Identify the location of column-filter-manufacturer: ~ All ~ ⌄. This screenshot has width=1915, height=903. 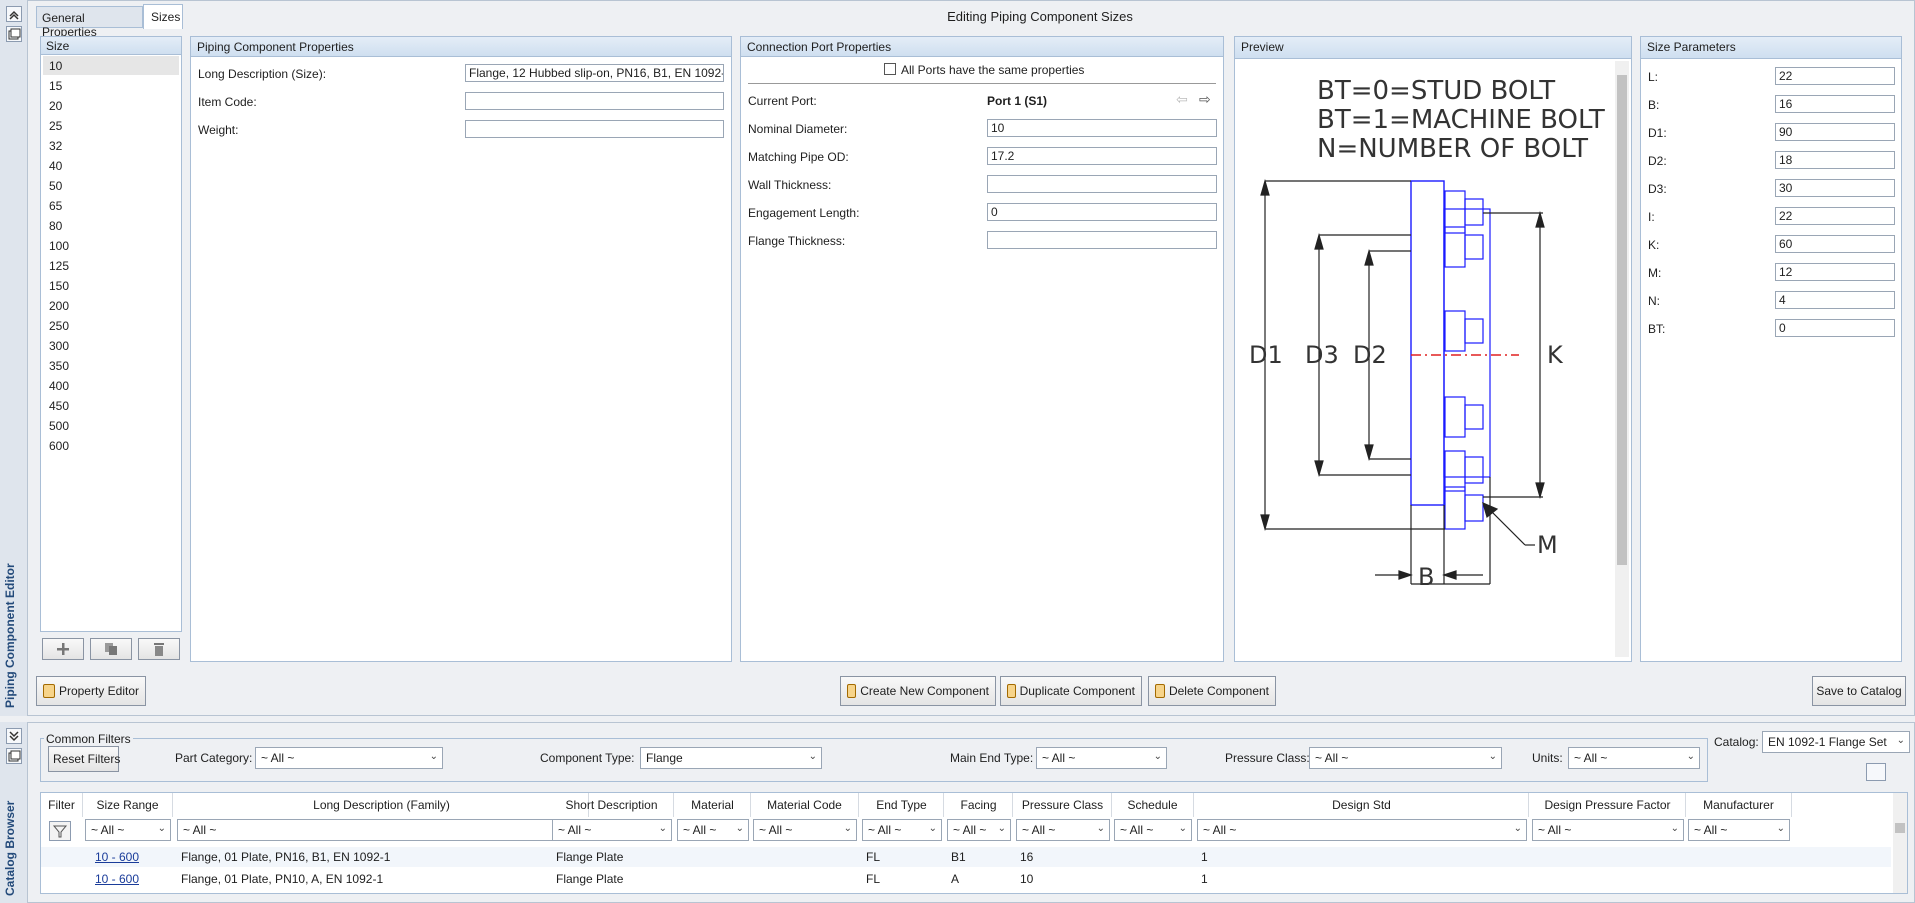
(1739, 830).